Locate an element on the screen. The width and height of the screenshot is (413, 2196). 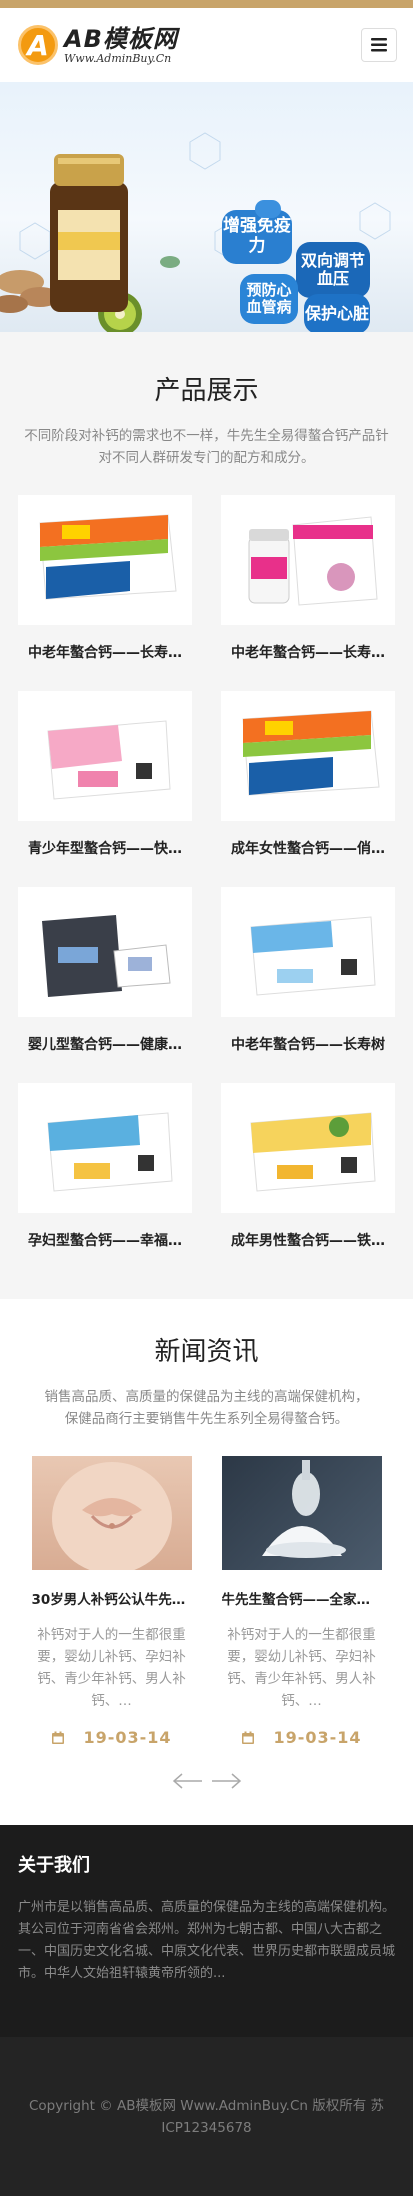
puzzle-piece: 增强免疫力 is located at coordinates (257, 237).